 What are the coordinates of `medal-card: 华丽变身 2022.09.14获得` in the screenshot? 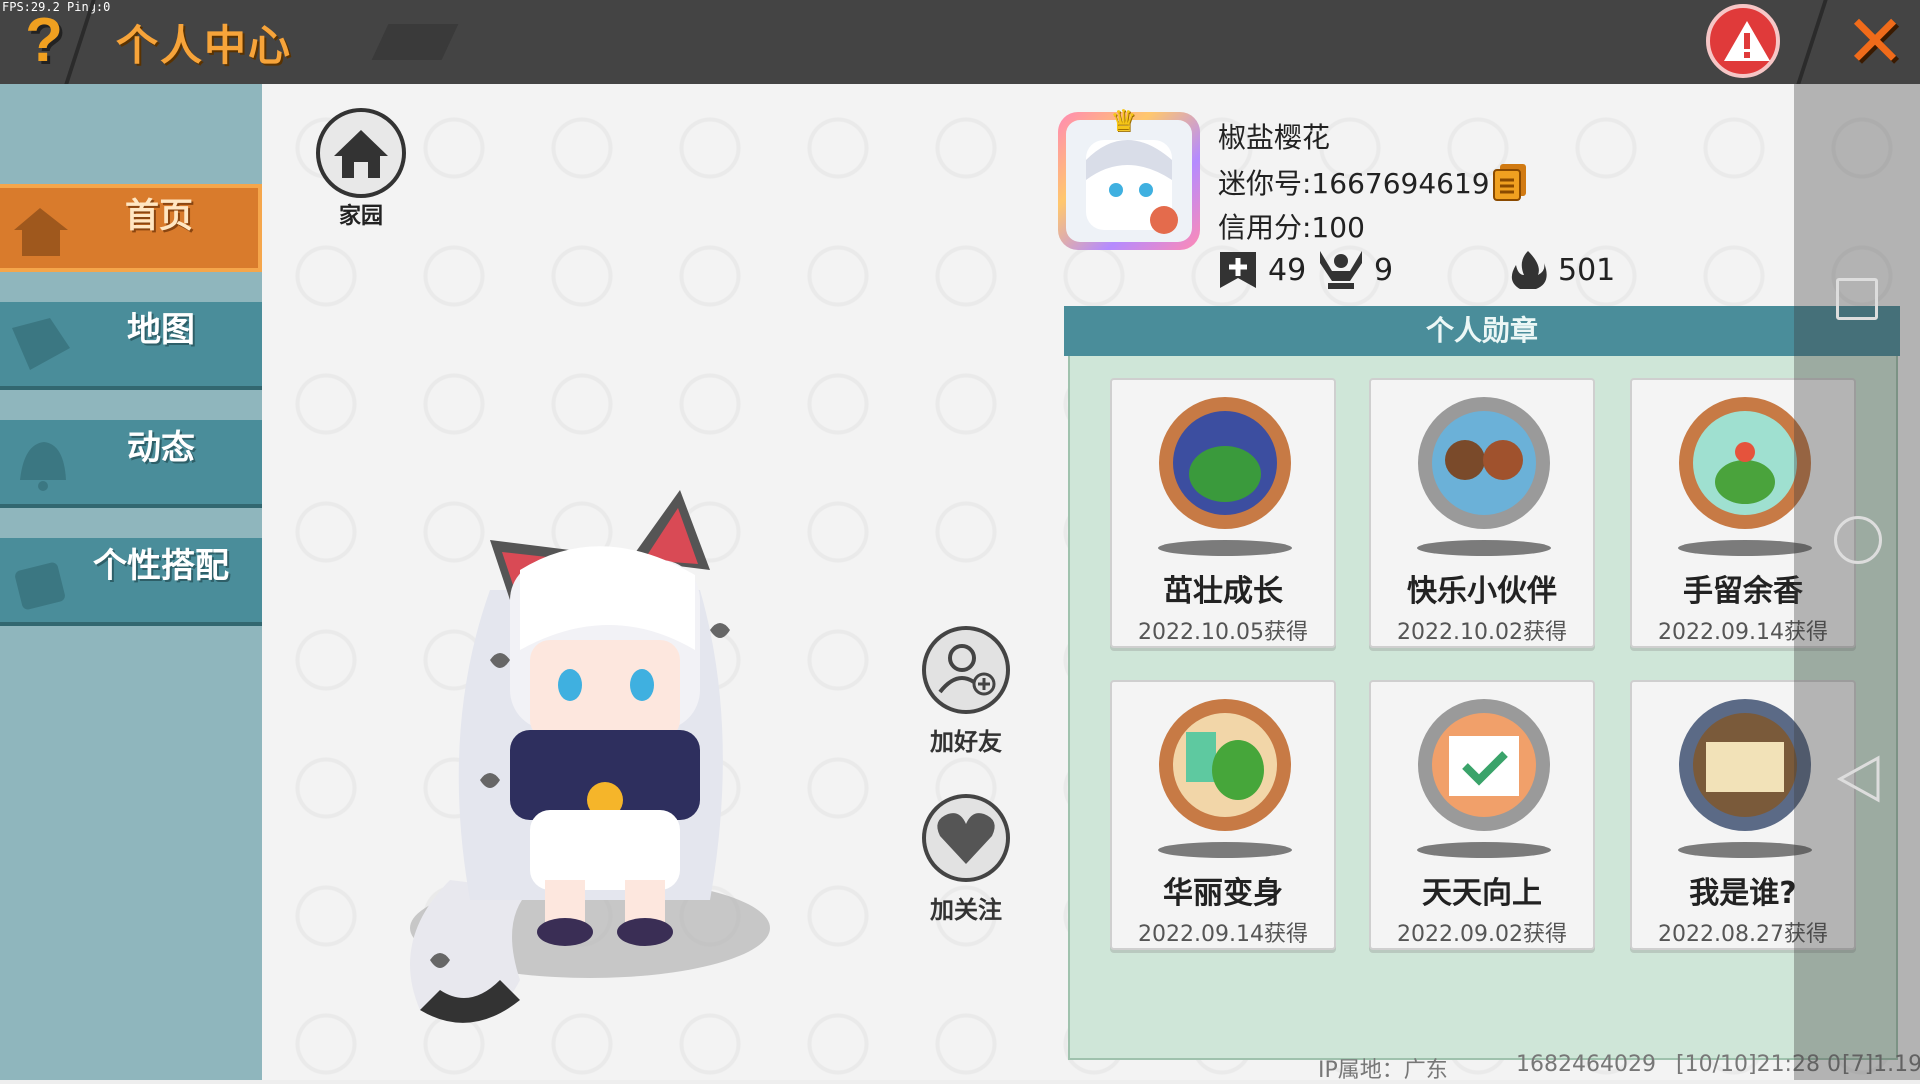 It's located at (1223, 815).